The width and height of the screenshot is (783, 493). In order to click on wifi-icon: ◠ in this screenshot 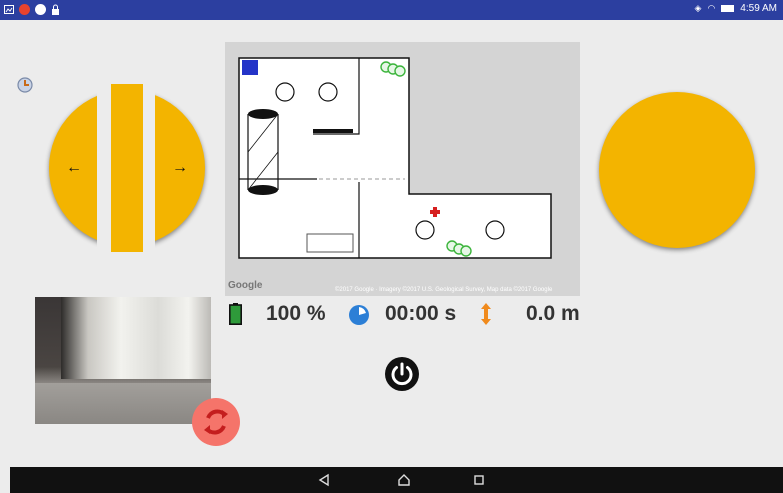, I will do `click(711, 8)`.